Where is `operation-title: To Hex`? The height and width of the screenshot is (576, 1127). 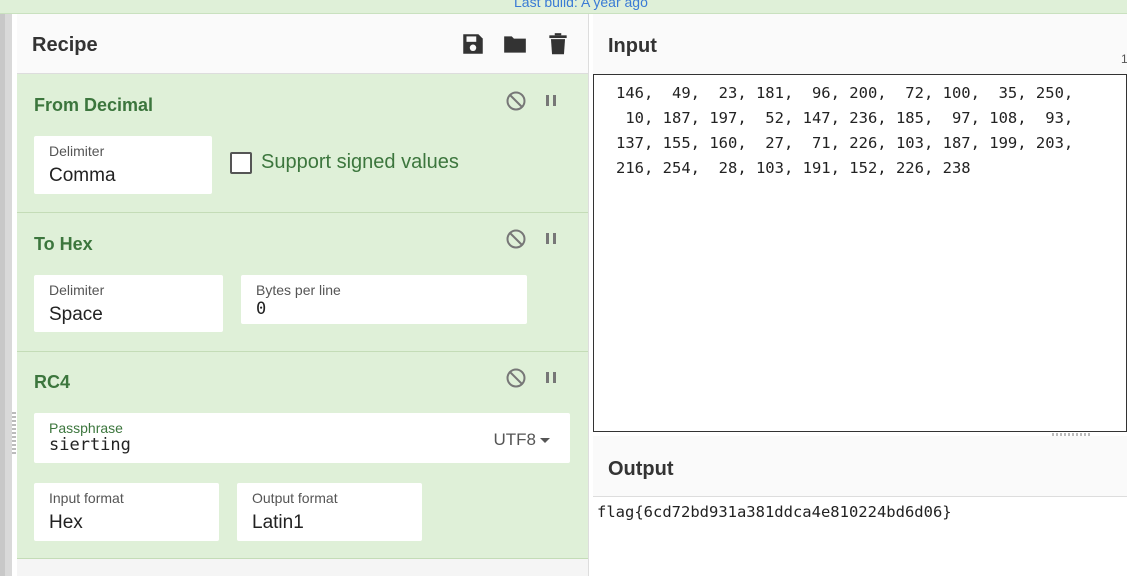 operation-title: To Hex is located at coordinates (63, 244).